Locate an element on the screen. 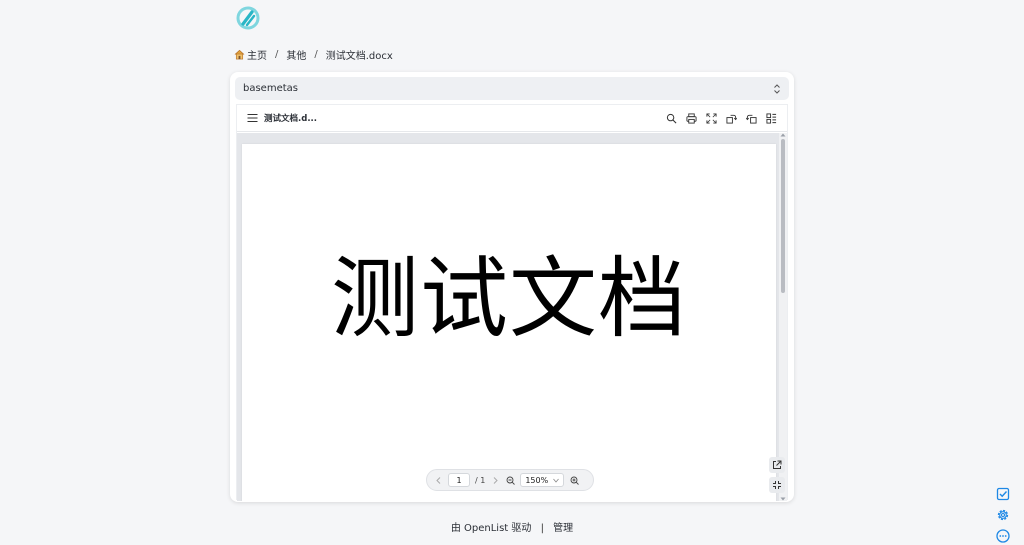  admin-link: 管理 is located at coordinates (563, 528).